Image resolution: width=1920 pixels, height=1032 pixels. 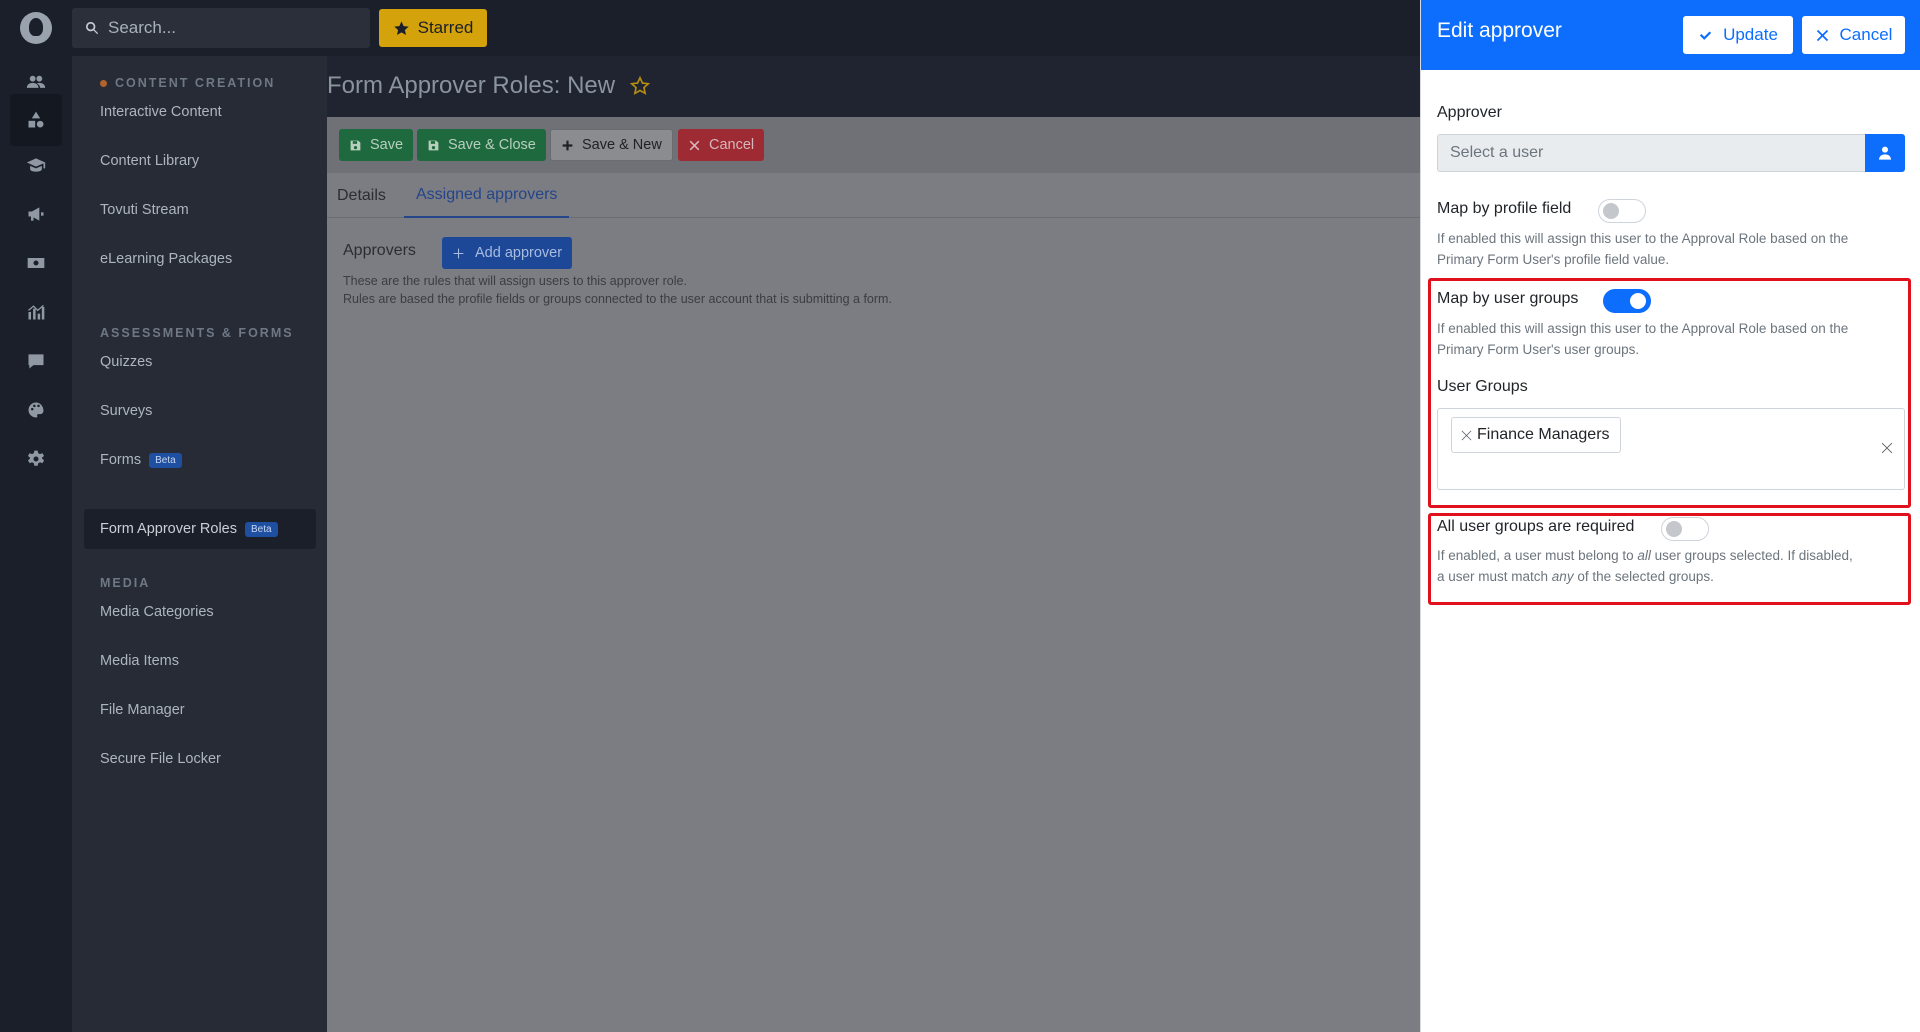 What do you see at coordinates (36, 165) in the screenshot?
I see `graduation-cap-icon` at bounding box center [36, 165].